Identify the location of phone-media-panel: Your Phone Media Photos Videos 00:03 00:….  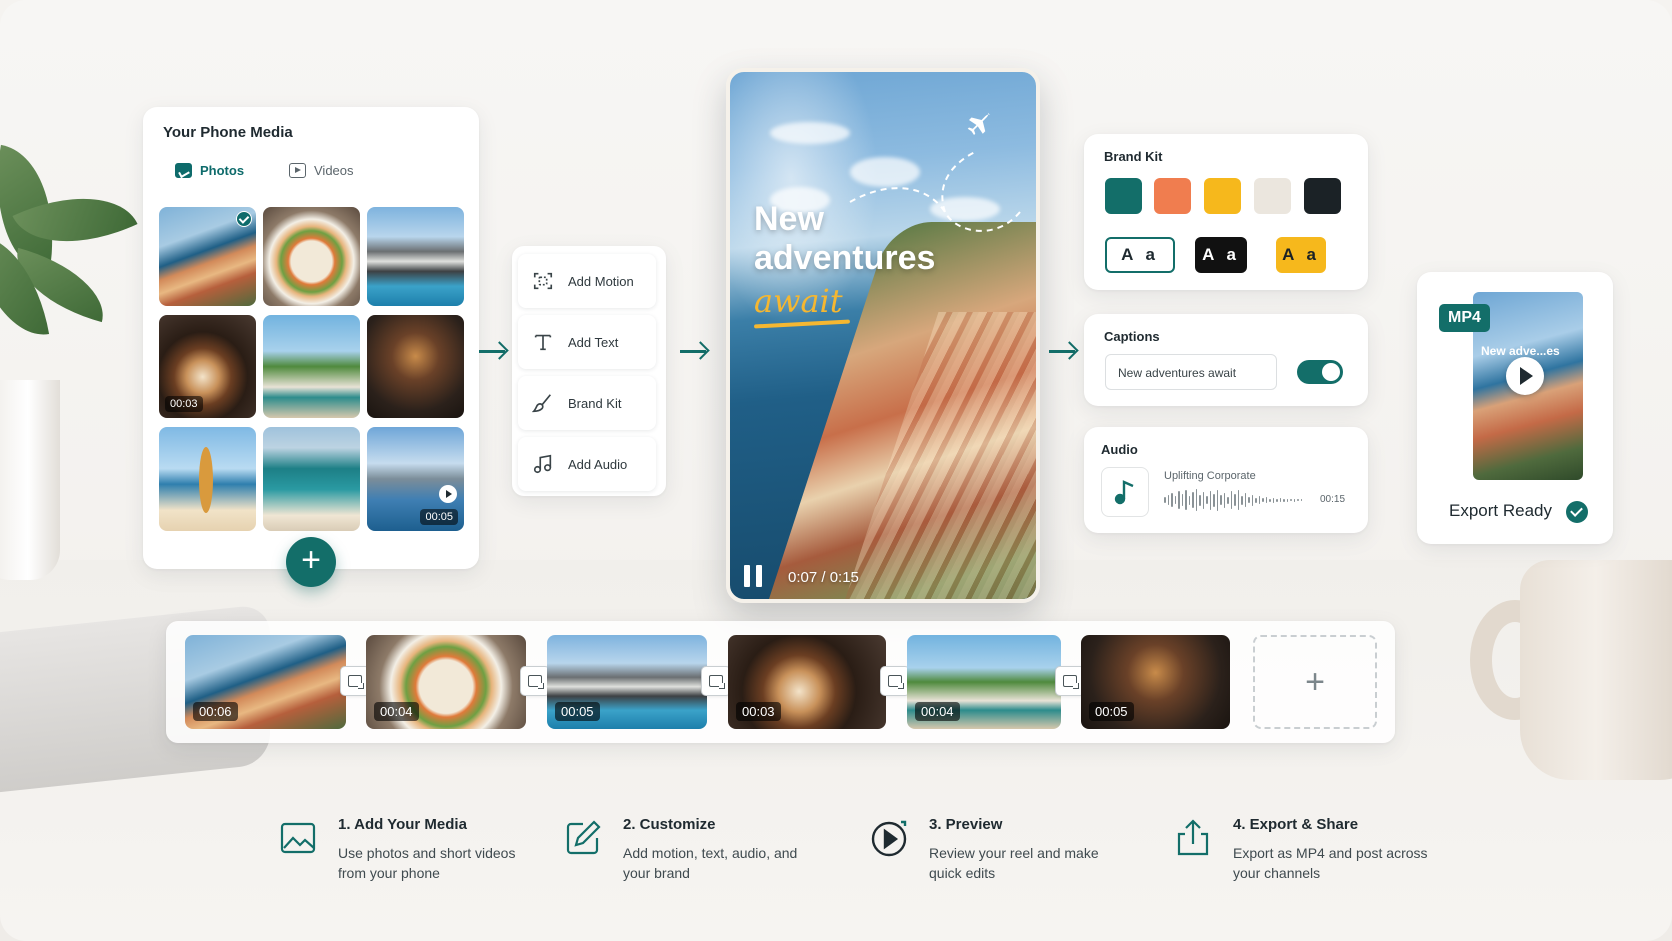
(311, 338).